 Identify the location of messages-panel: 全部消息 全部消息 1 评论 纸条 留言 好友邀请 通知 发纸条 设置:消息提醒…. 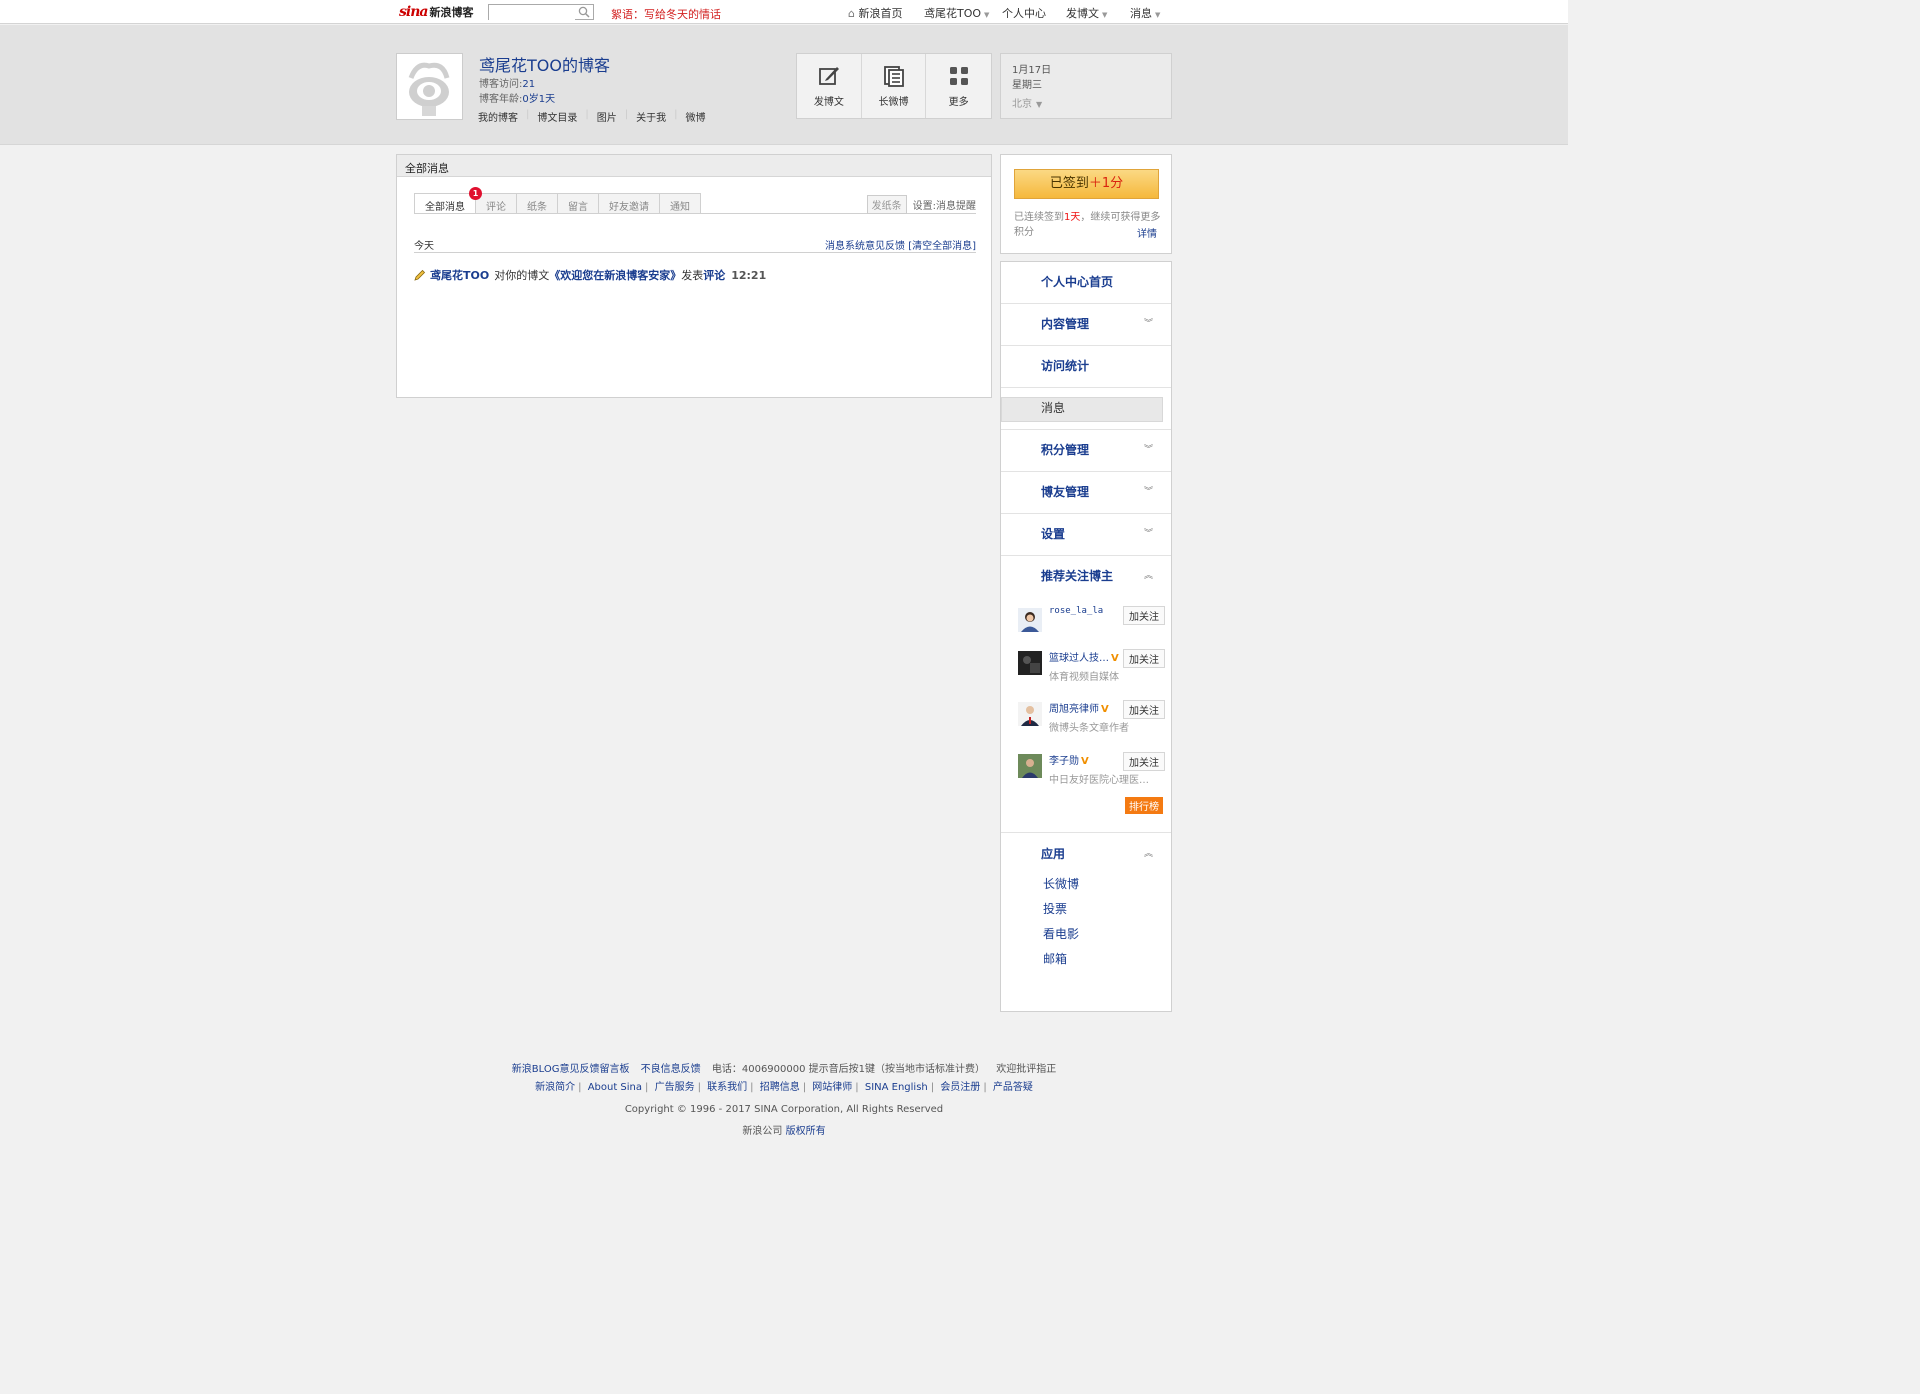
(694, 276).